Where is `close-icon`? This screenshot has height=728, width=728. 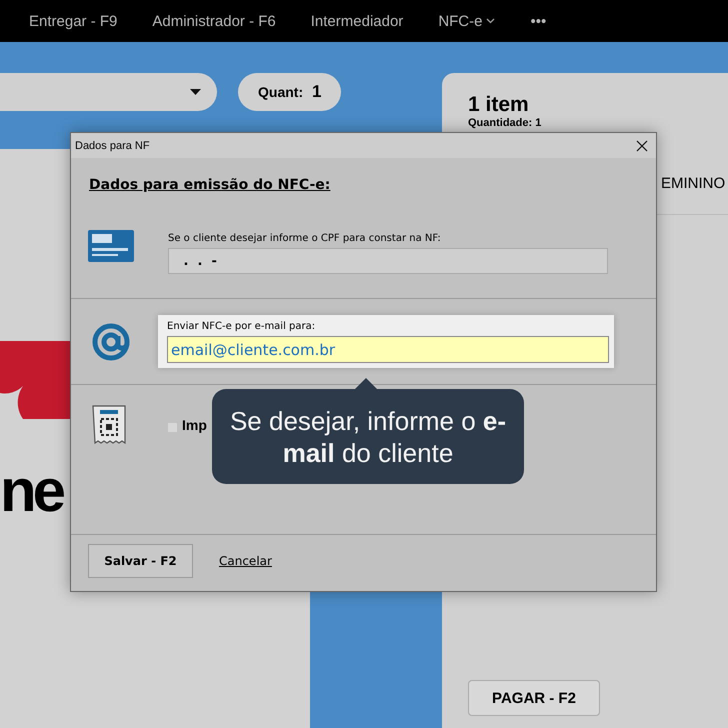 close-icon is located at coordinates (642, 146).